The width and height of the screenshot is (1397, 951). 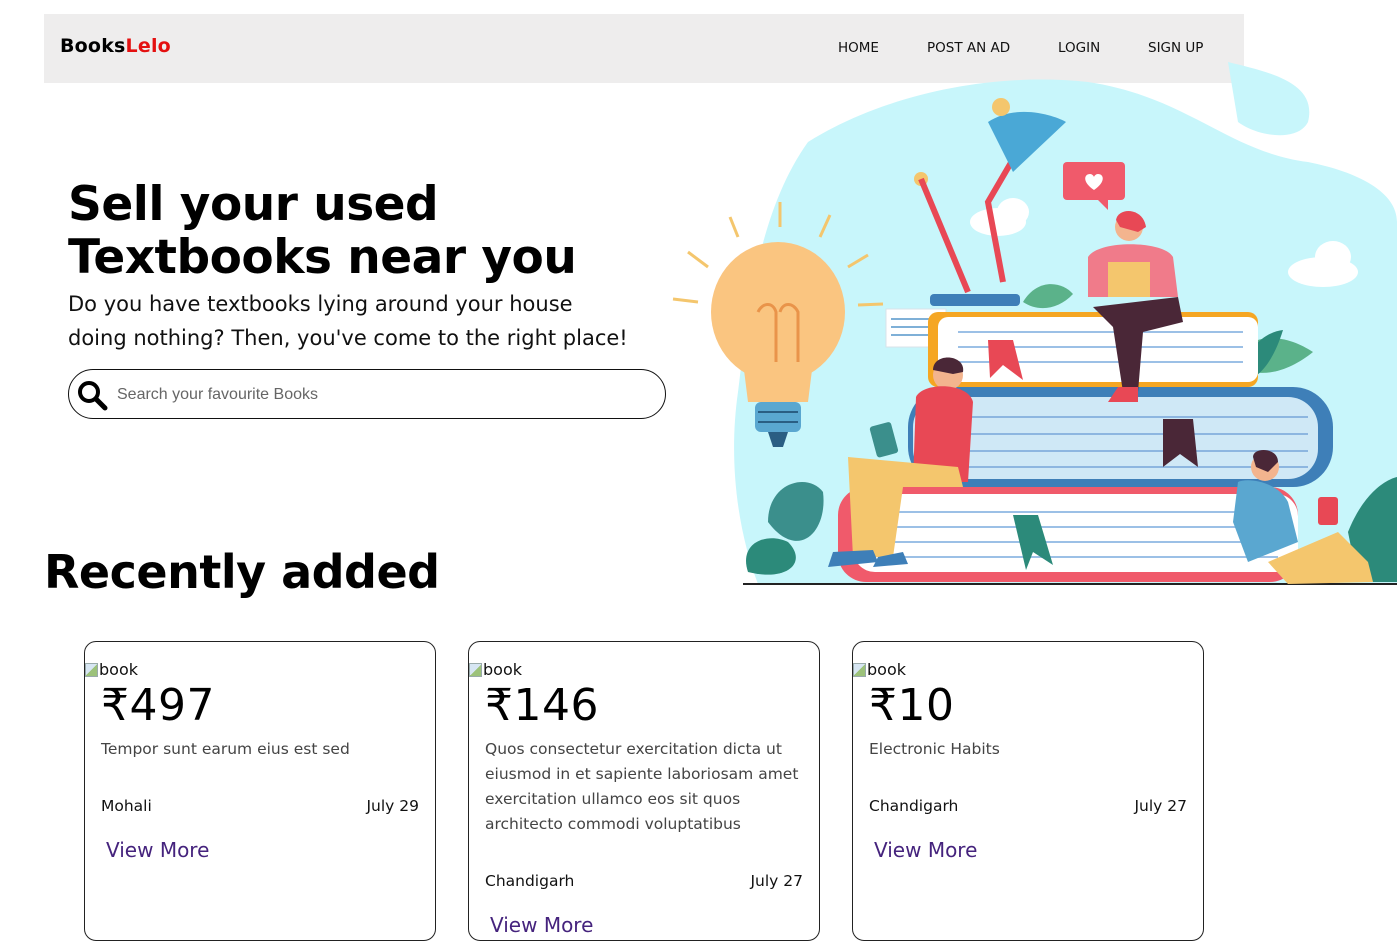 I want to click on nav-login: LOGIN, so click(x=1079, y=48).